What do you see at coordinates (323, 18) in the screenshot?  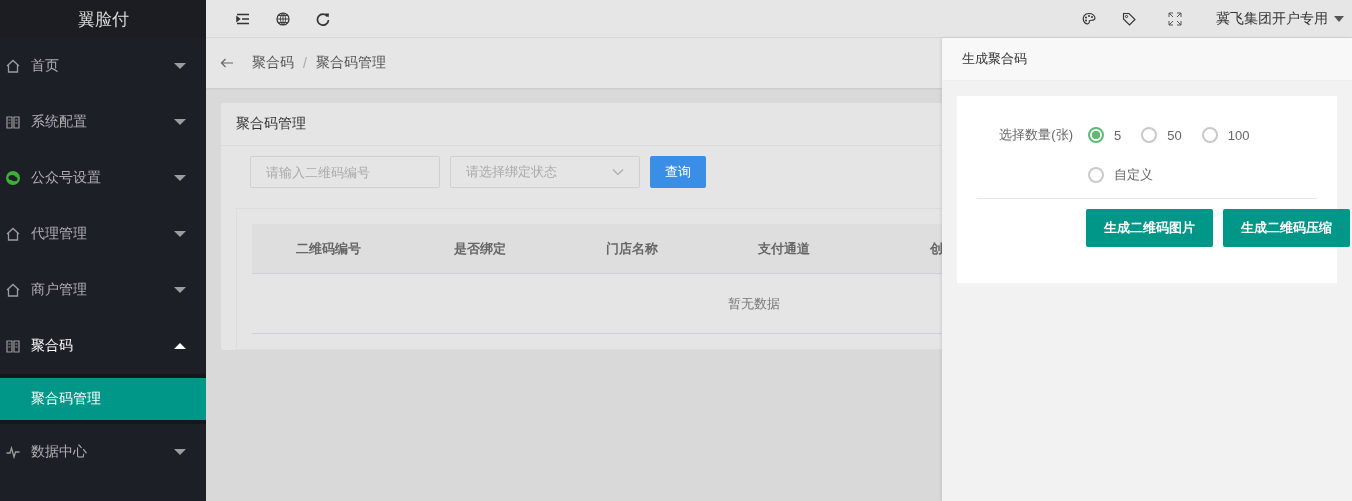 I see `refresh-icon` at bounding box center [323, 18].